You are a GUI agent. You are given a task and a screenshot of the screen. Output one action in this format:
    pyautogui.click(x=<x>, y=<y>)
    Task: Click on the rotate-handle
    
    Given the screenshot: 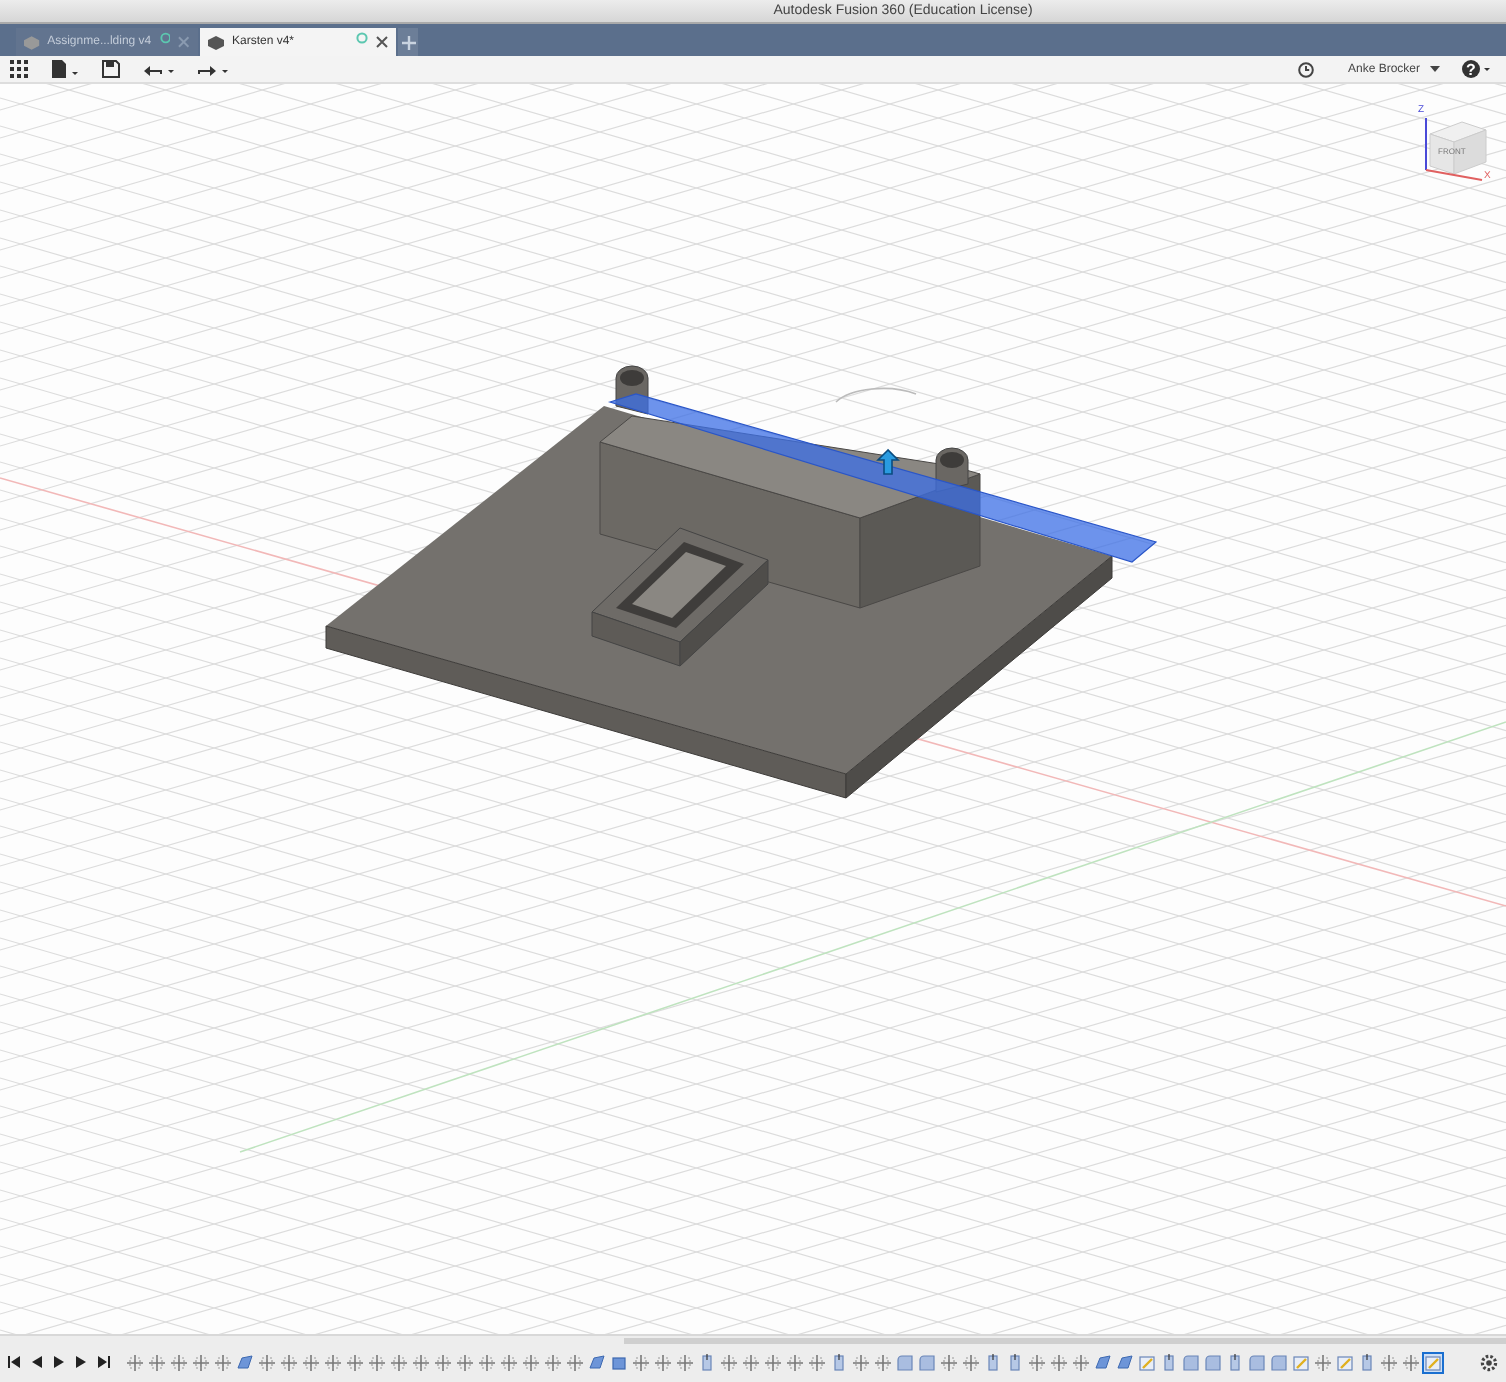 What is the action you would take?
    pyautogui.click(x=876, y=395)
    